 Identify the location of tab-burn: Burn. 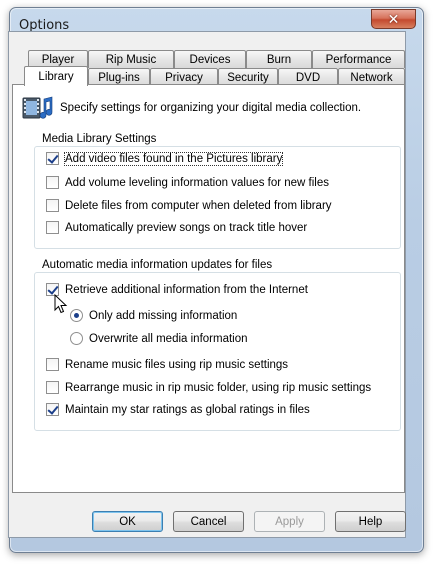
(279, 59).